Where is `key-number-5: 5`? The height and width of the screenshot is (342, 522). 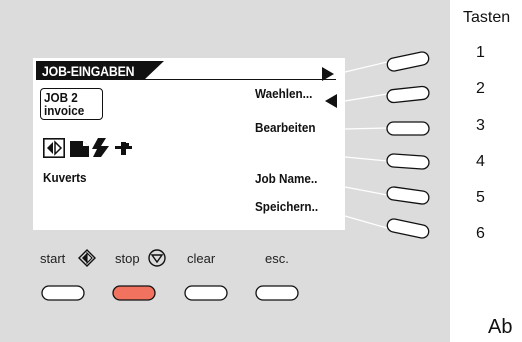 key-number-5: 5 is located at coordinates (480, 197).